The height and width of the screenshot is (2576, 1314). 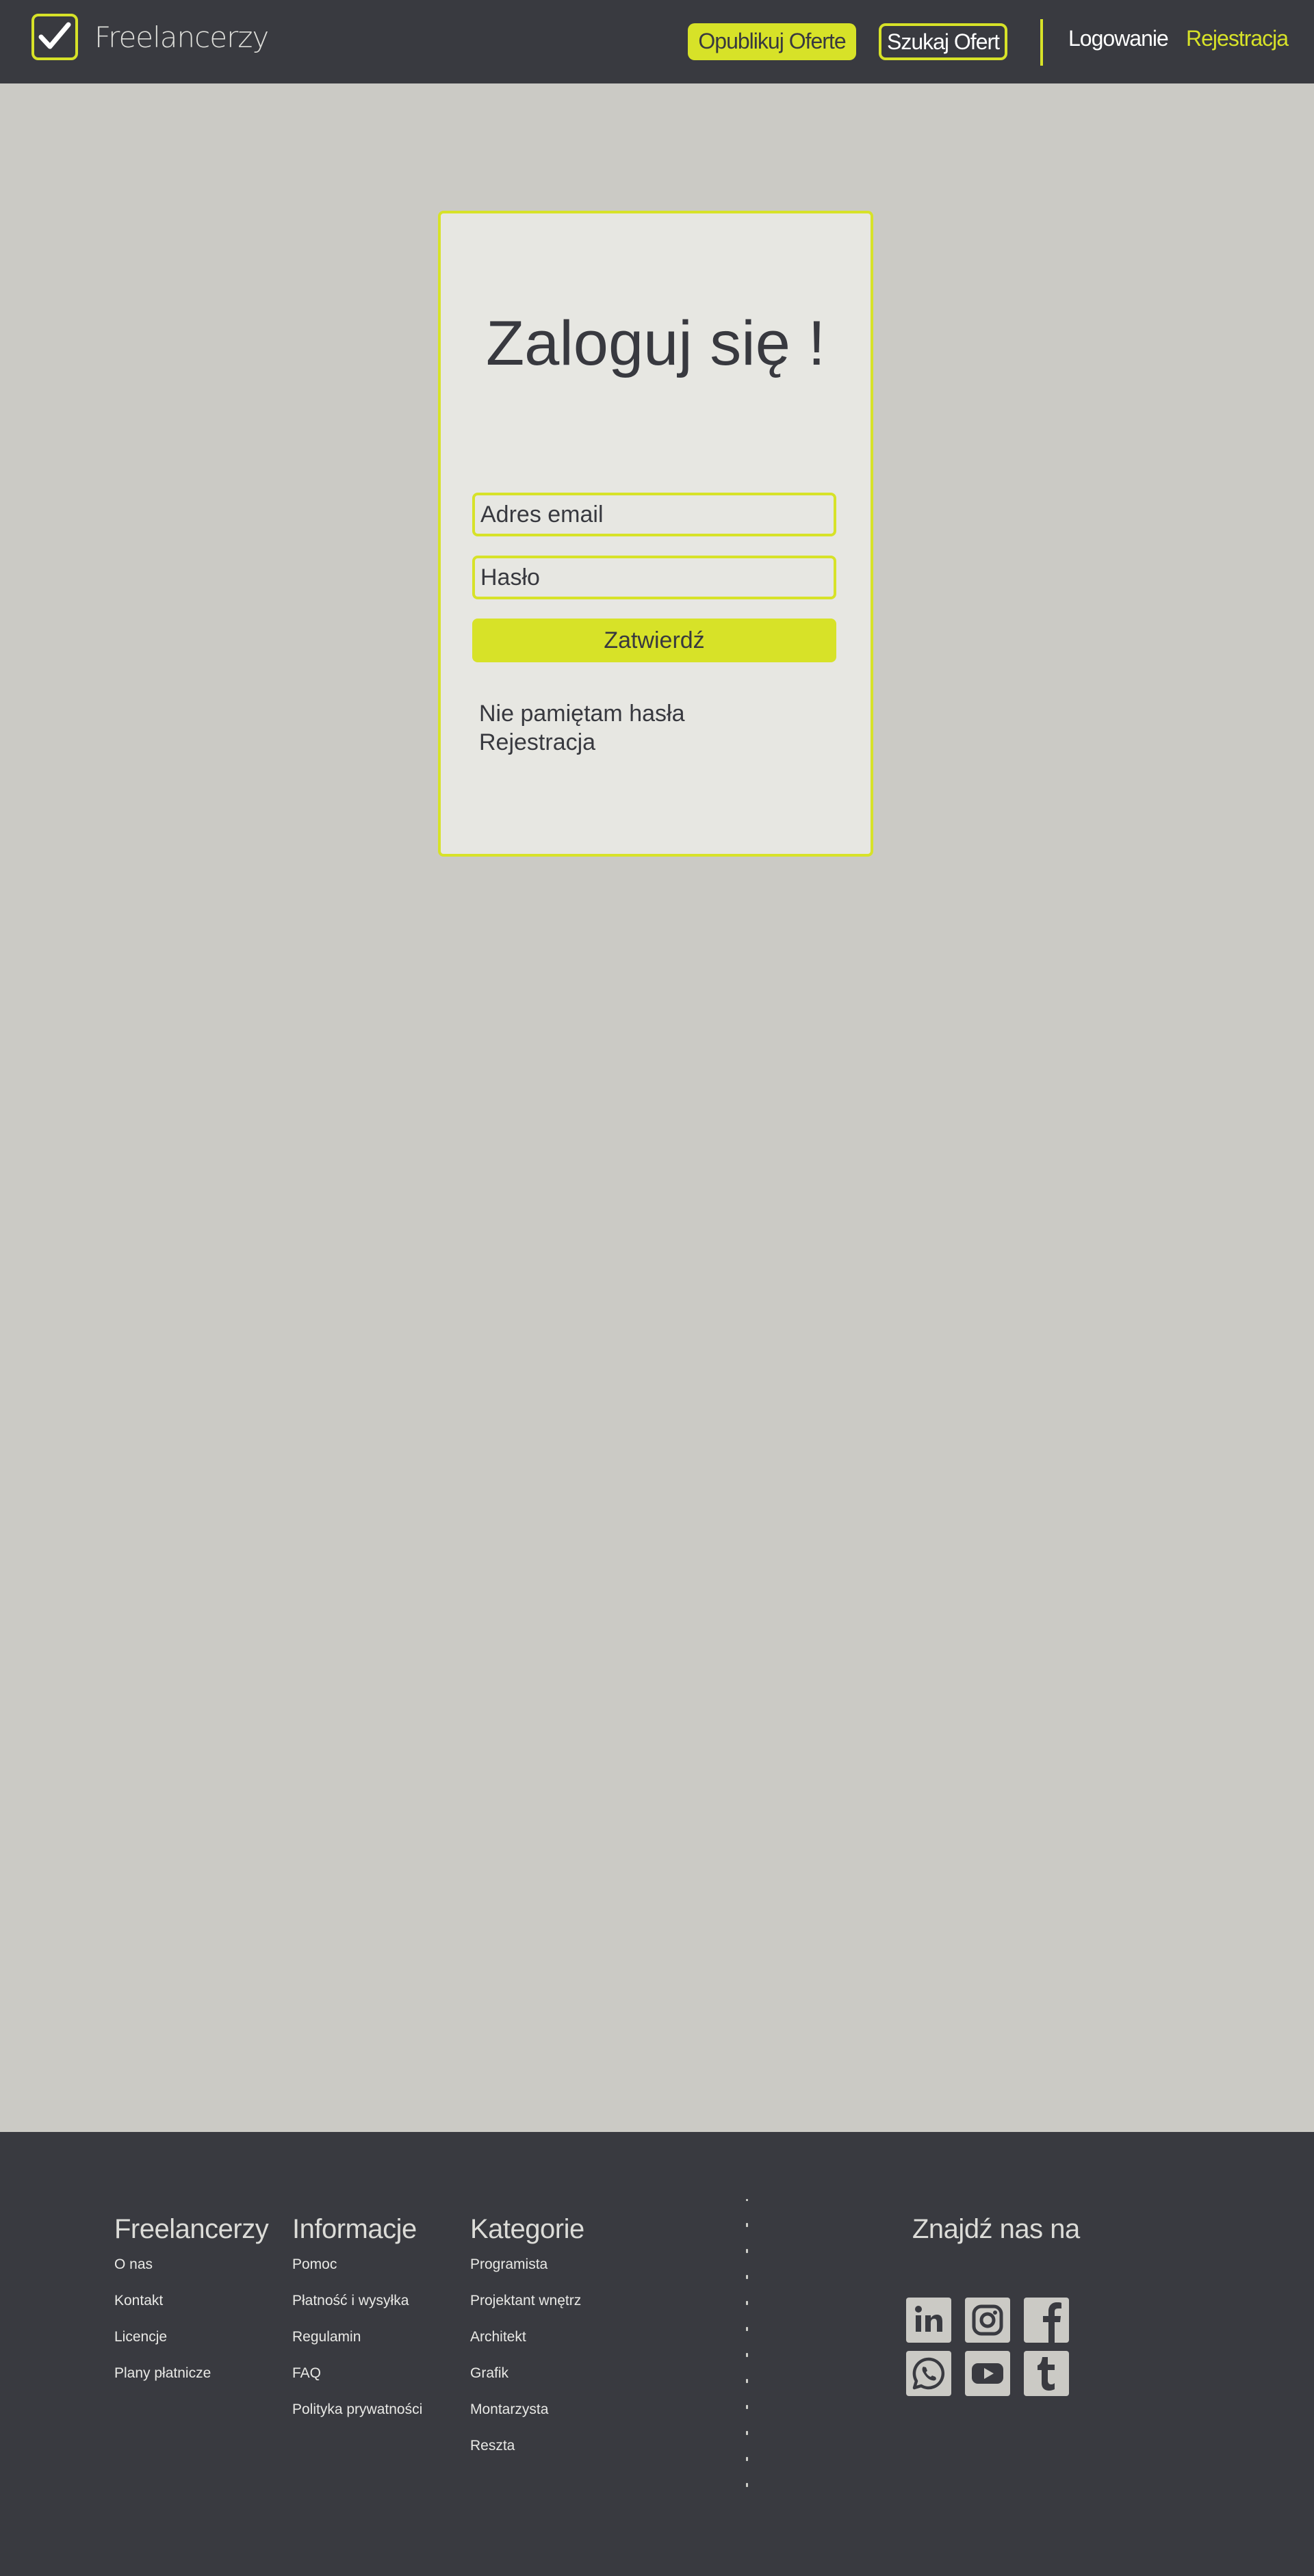 I want to click on footer-link: Montarzysta, so click(x=527, y=2417).